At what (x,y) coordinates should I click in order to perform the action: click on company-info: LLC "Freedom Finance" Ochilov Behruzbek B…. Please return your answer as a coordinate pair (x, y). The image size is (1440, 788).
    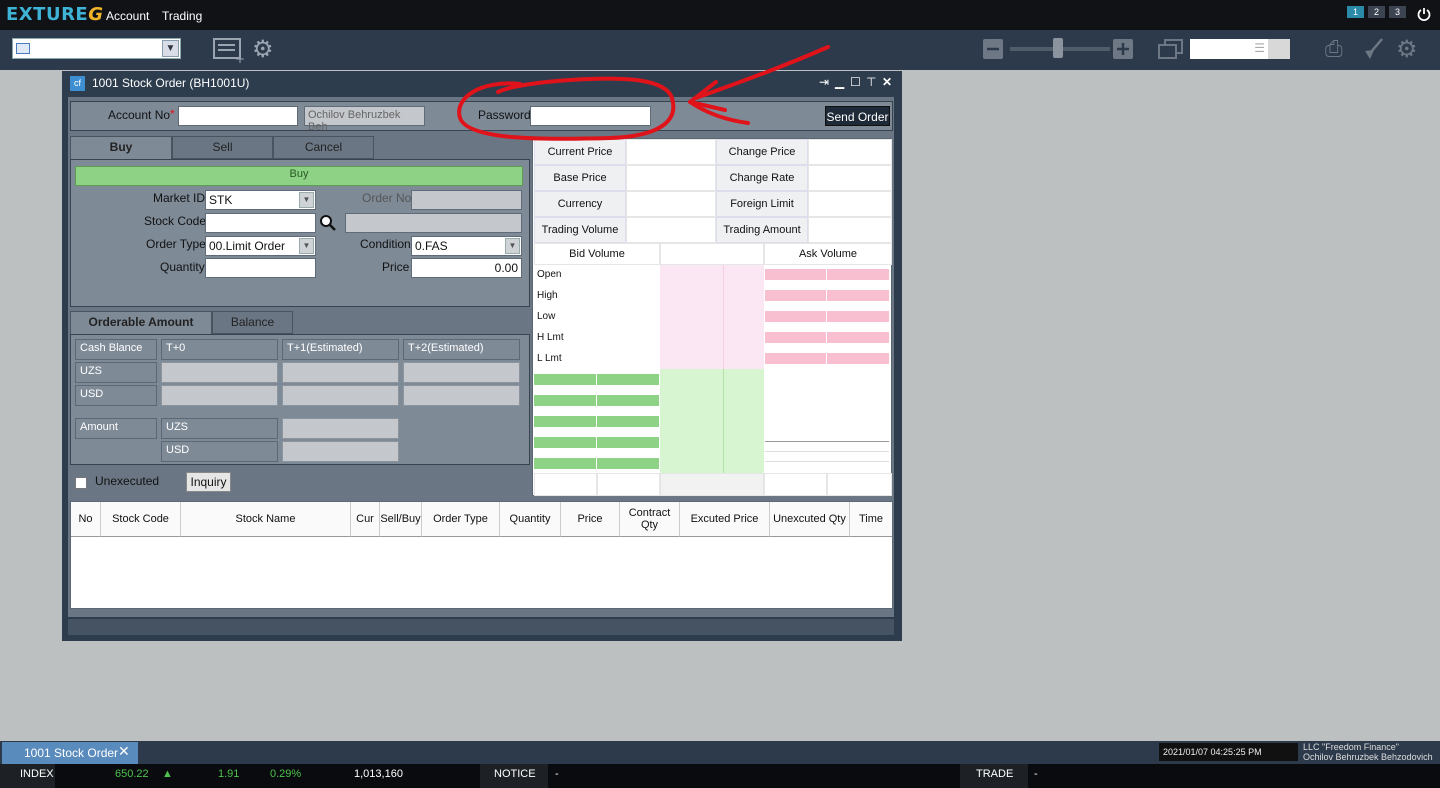
    Looking at the image, I should click on (1368, 752).